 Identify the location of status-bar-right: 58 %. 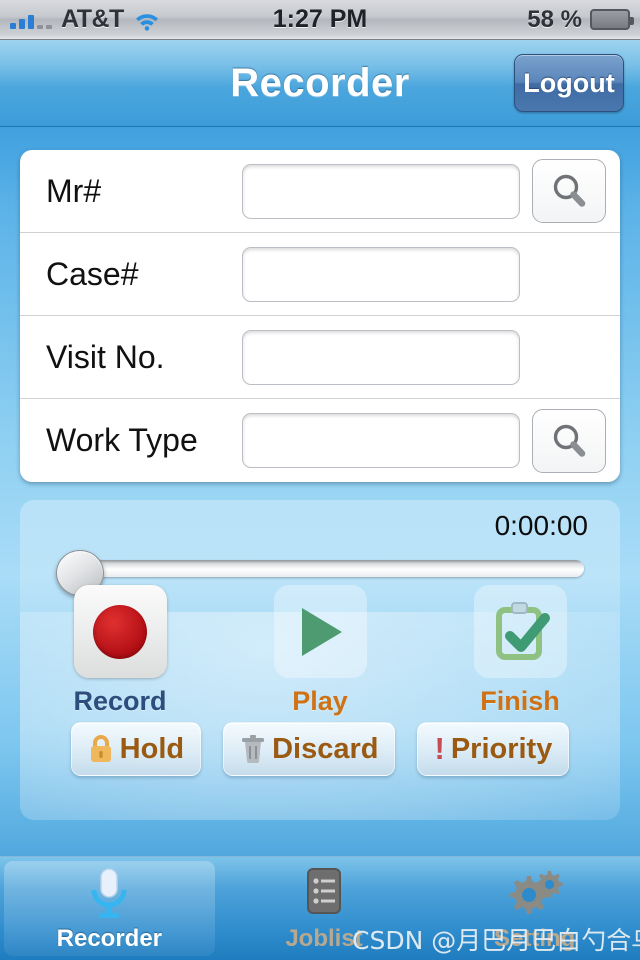
(580, 19).